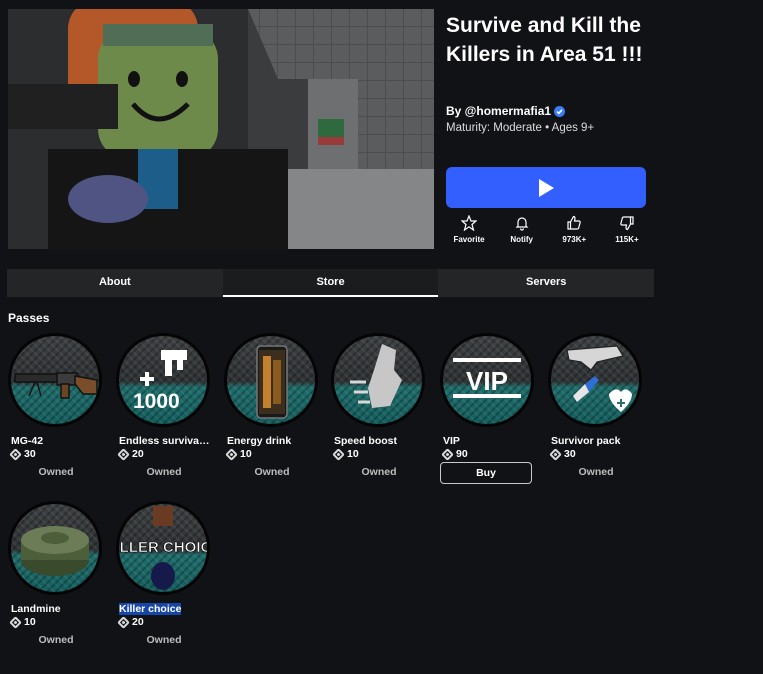 The image size is (763, 674). What do you see at coordinates (548, 232) in the screenshot?
I see `game-actions: Favorite Notify 973K+ 115K+` at bounding box center [548, 232].